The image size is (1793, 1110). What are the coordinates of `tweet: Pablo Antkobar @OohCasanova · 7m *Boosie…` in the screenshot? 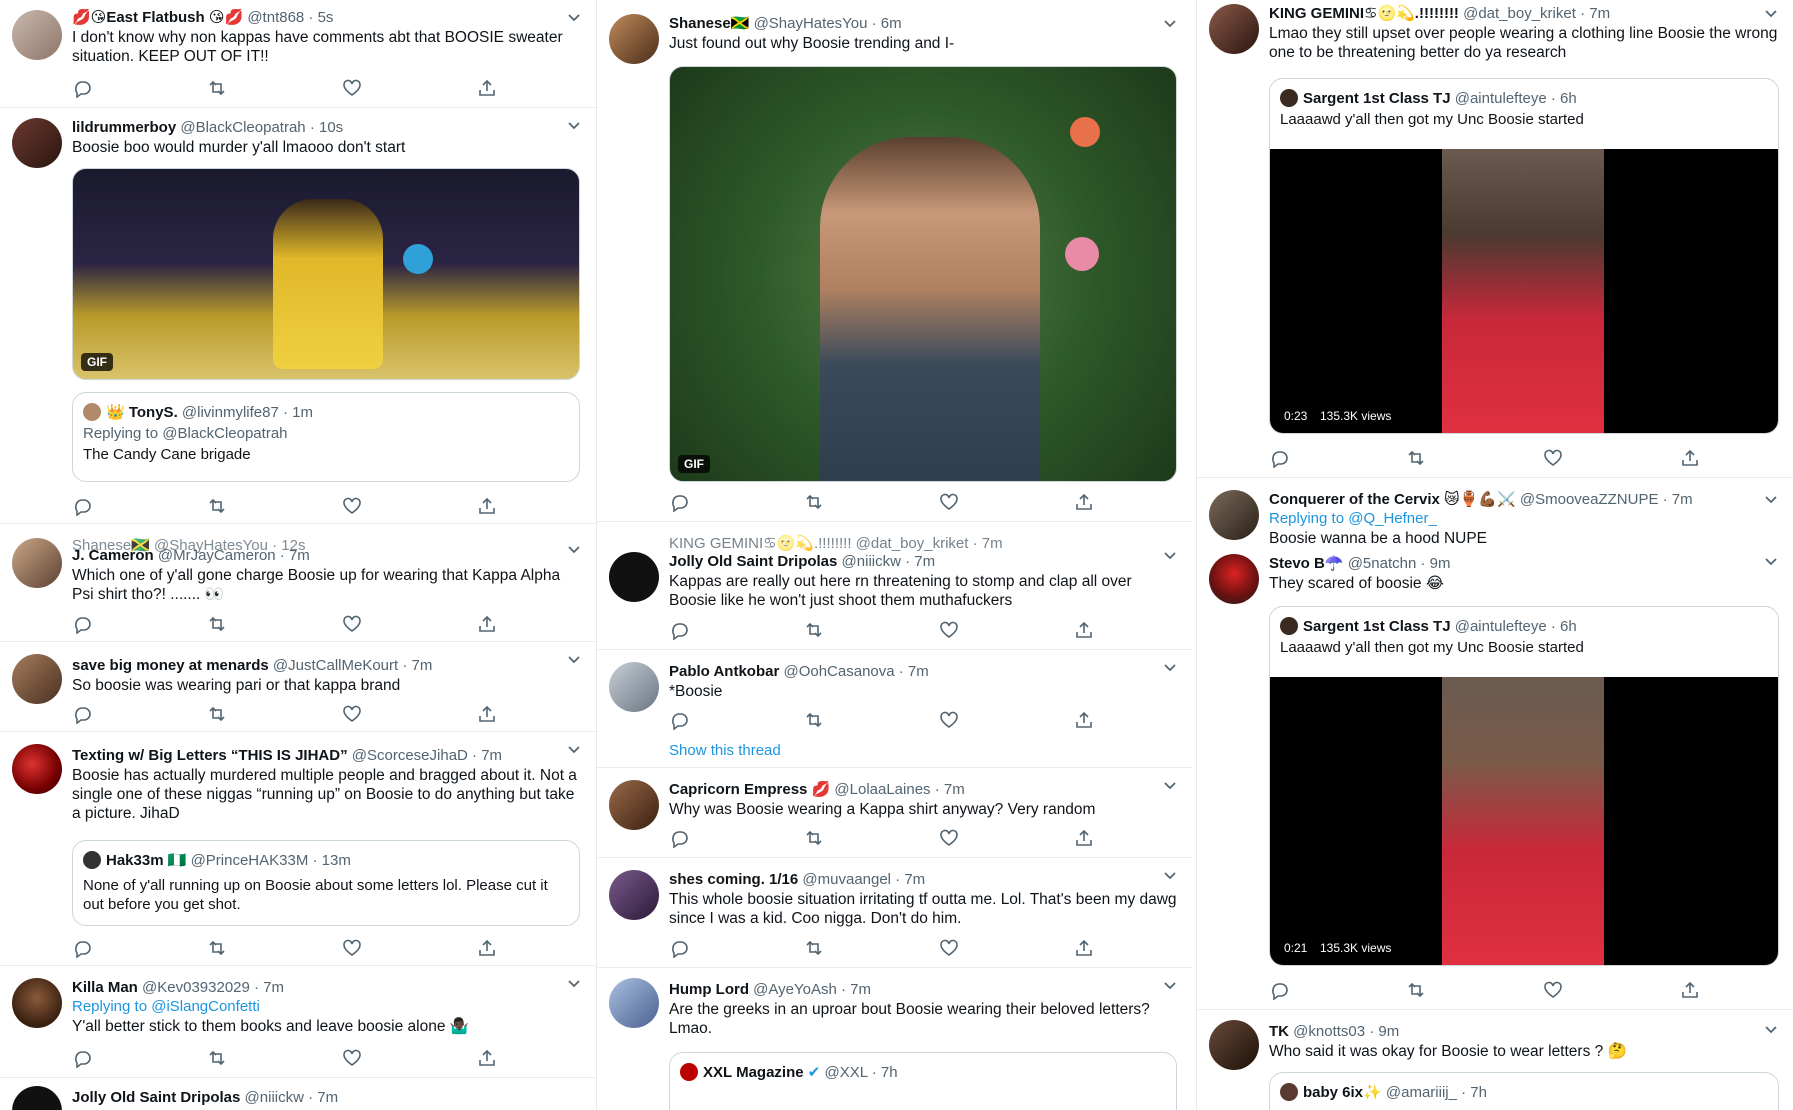 It's located at (894, 709).